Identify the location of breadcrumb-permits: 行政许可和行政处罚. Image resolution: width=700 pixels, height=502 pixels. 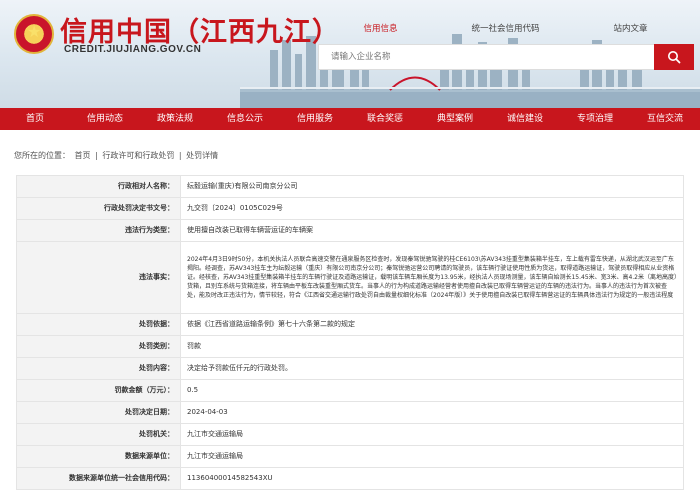
(138, 155).